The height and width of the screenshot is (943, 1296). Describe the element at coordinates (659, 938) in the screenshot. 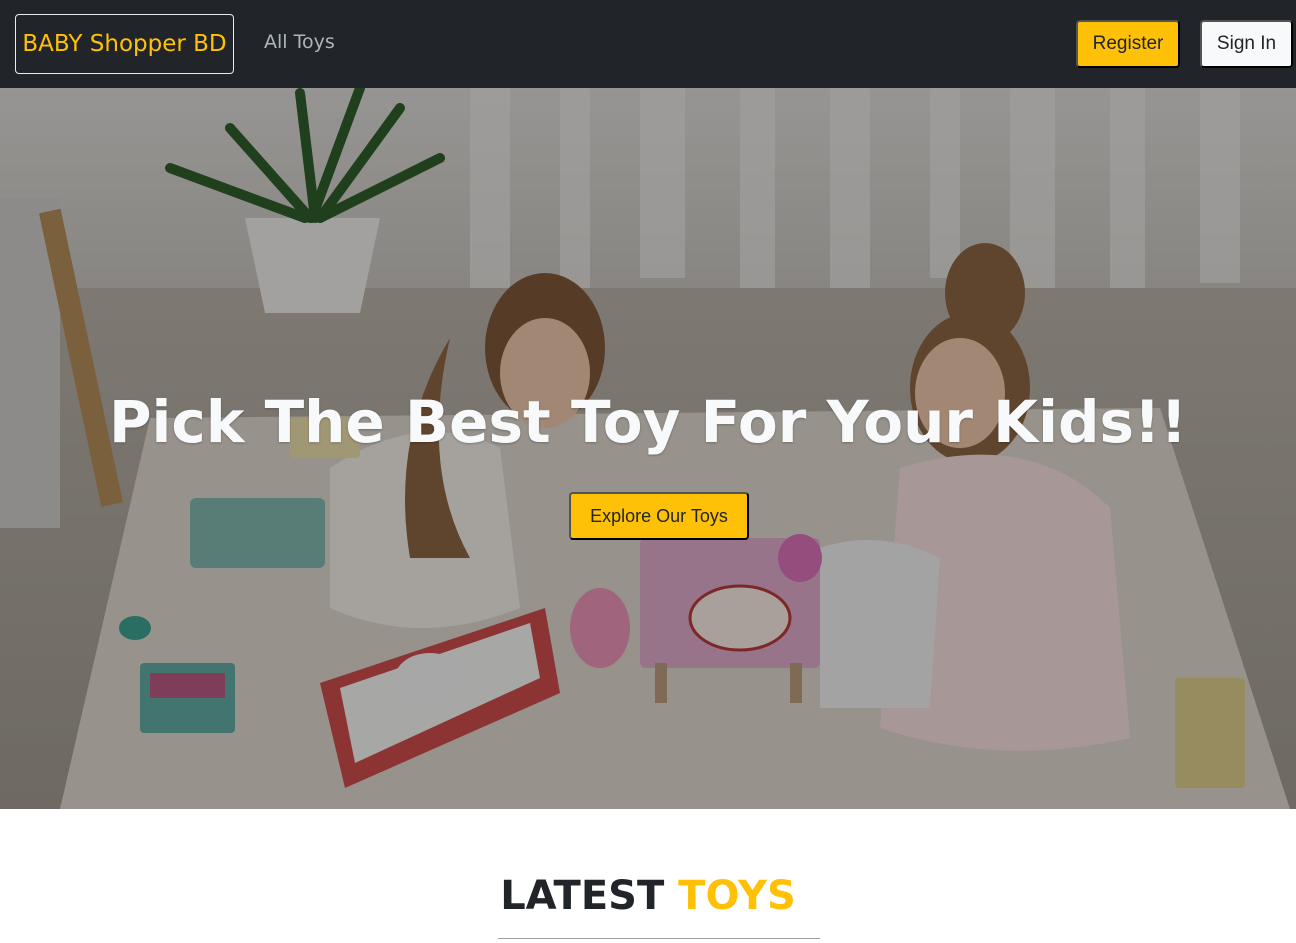

I see `heading-divider` at that location.